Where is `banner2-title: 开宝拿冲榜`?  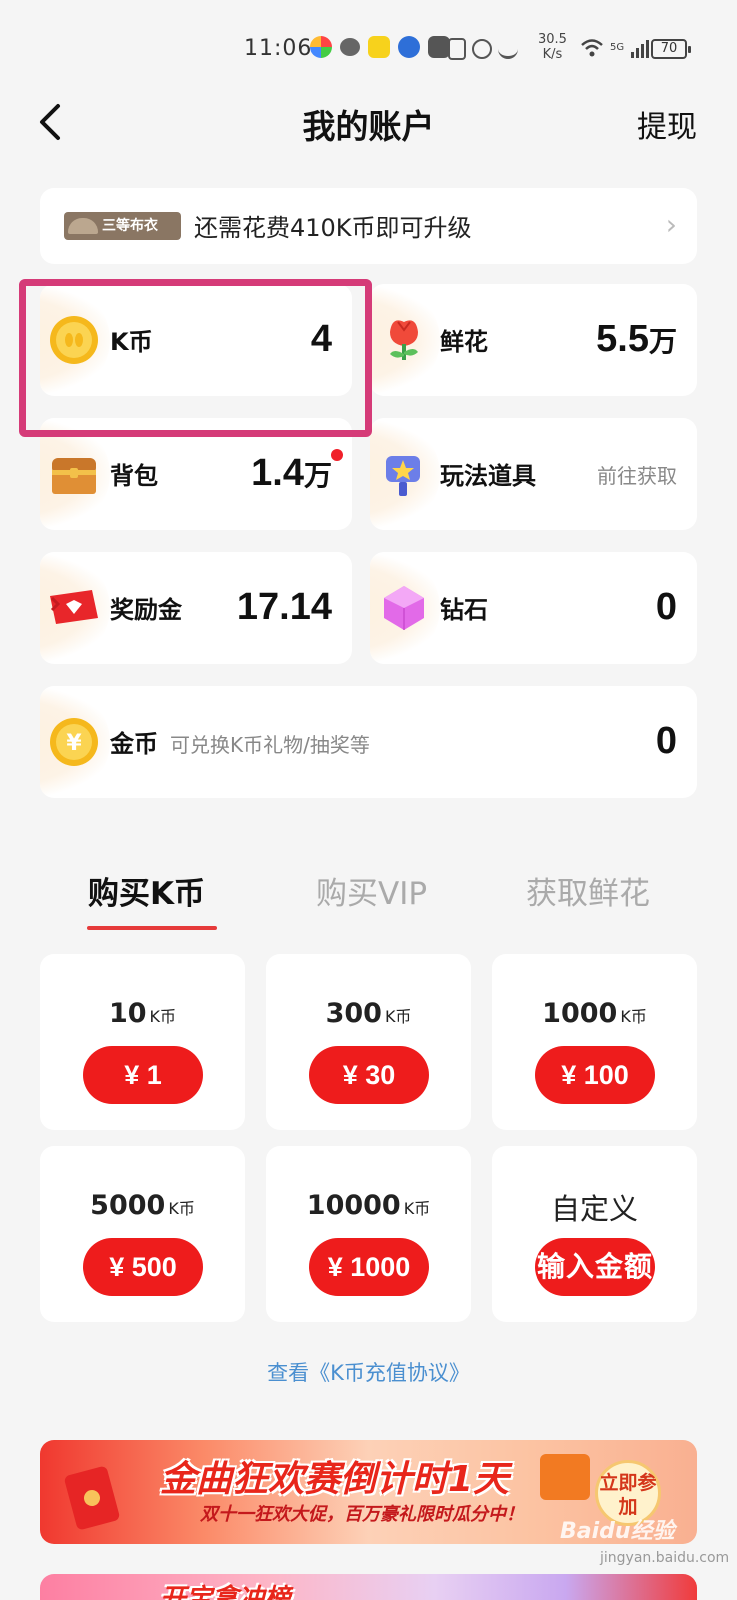
banner2-title: 开宝拿冲榜 is located at coordinates (225, 1592).